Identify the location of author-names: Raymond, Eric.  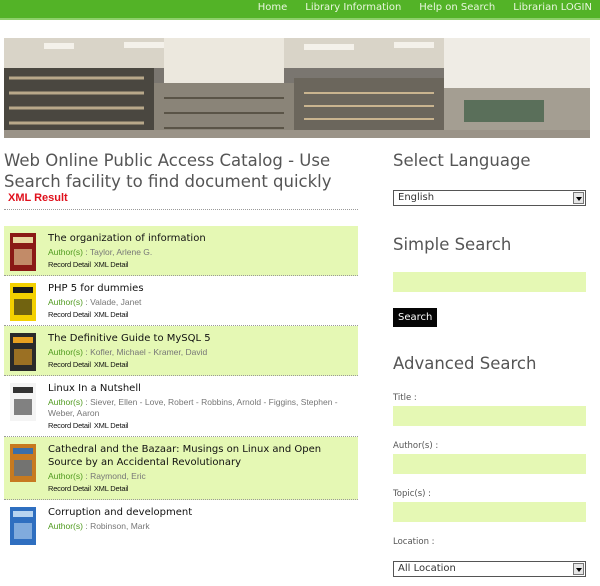
(118, 476).